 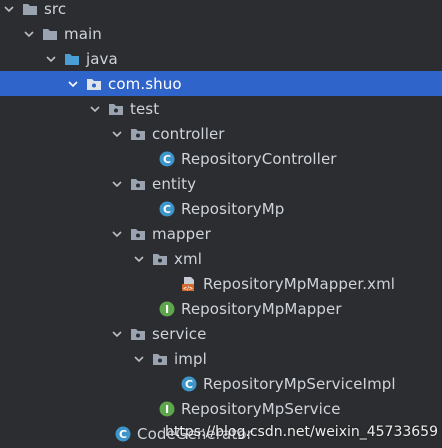 What do you see at coordinates (299, 283) in the screenshot?
I see `tree-node-label: RepositoryMpMapper.xml` at bounding box center [299, 283].